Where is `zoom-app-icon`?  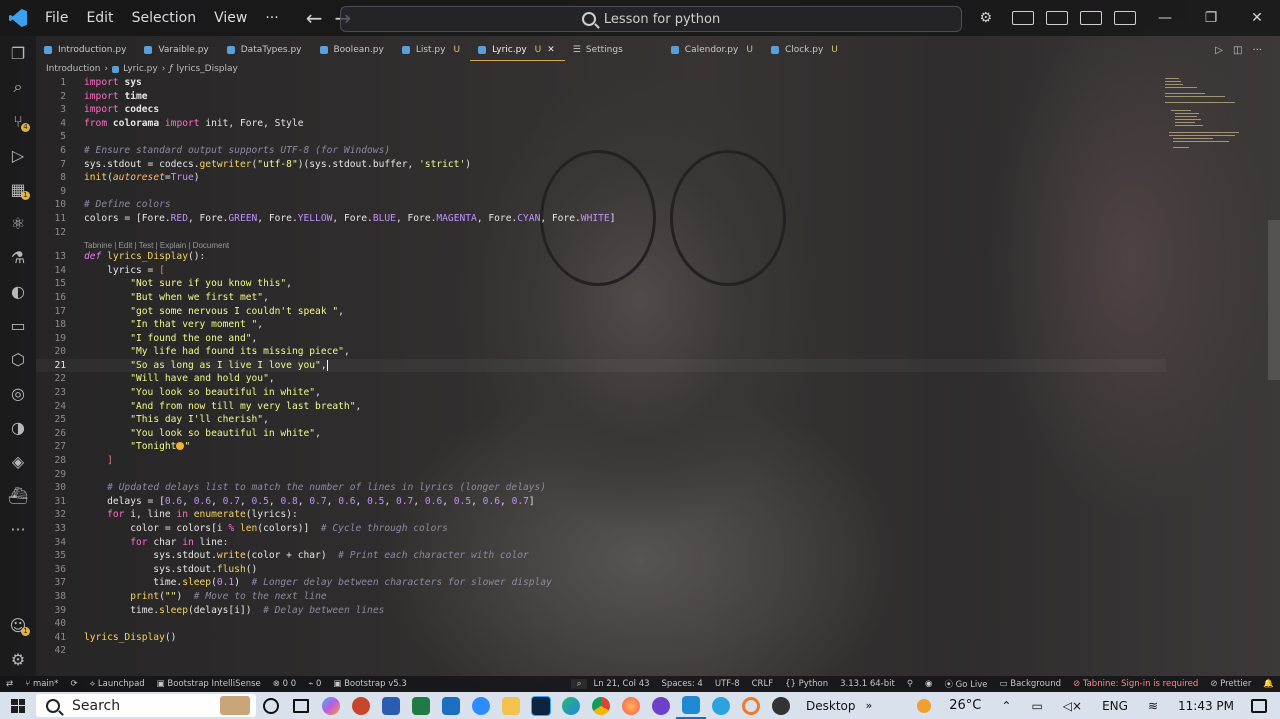
zoom-app-icon is located at coordinates (481, 705).